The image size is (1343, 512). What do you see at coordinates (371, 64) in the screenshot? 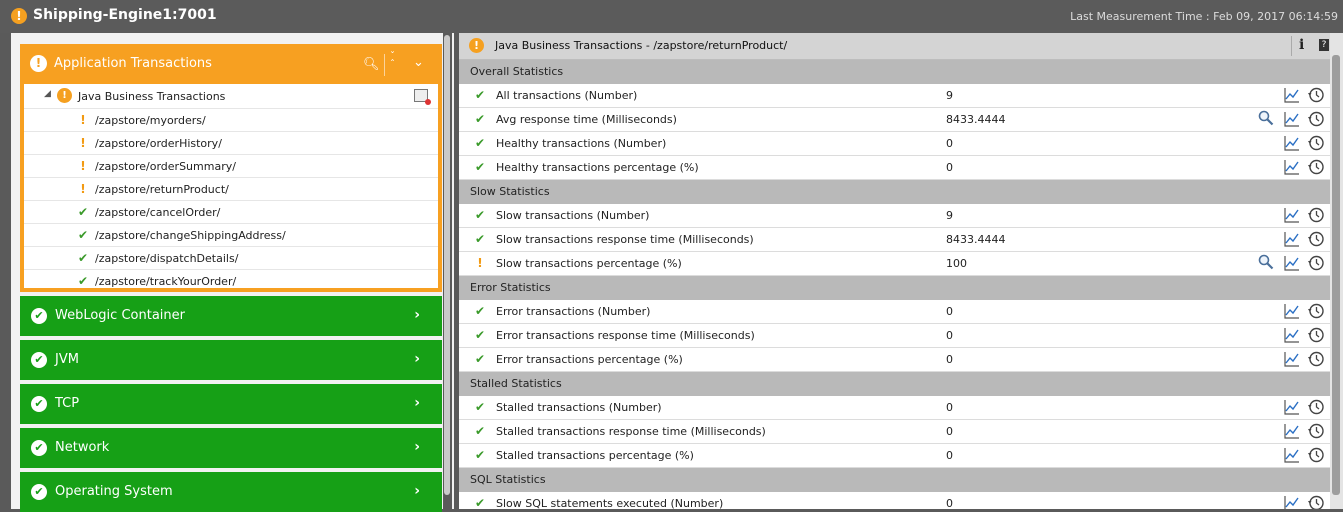
I see `search-icon: 🔍︎` at bounding box center [371, 64].